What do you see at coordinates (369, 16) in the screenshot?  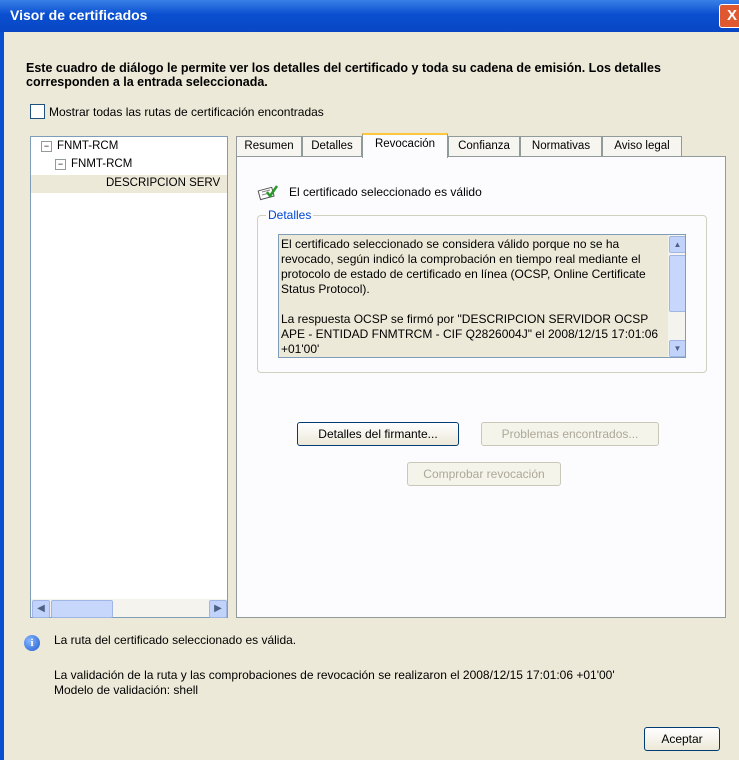 I see `title-bar: Visor de certificados X` at bounding box center [369, 16].